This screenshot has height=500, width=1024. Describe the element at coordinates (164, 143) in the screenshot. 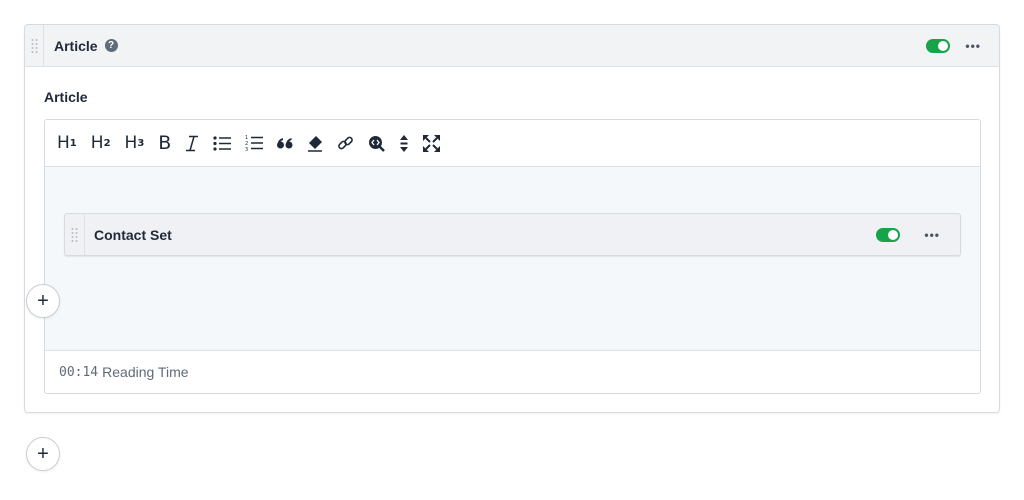

I see `bold-button: B` at that location.